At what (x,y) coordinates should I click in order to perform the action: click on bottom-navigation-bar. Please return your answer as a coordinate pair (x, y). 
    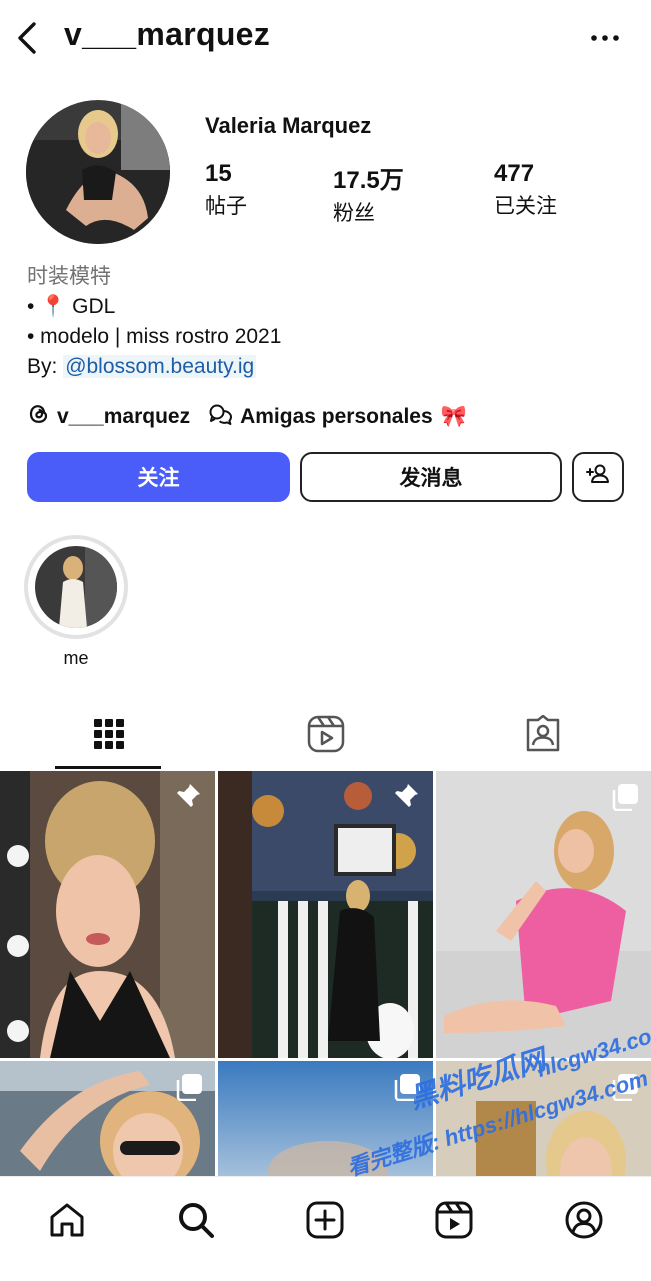
    Looking at the image, I should click on (325, 1228).